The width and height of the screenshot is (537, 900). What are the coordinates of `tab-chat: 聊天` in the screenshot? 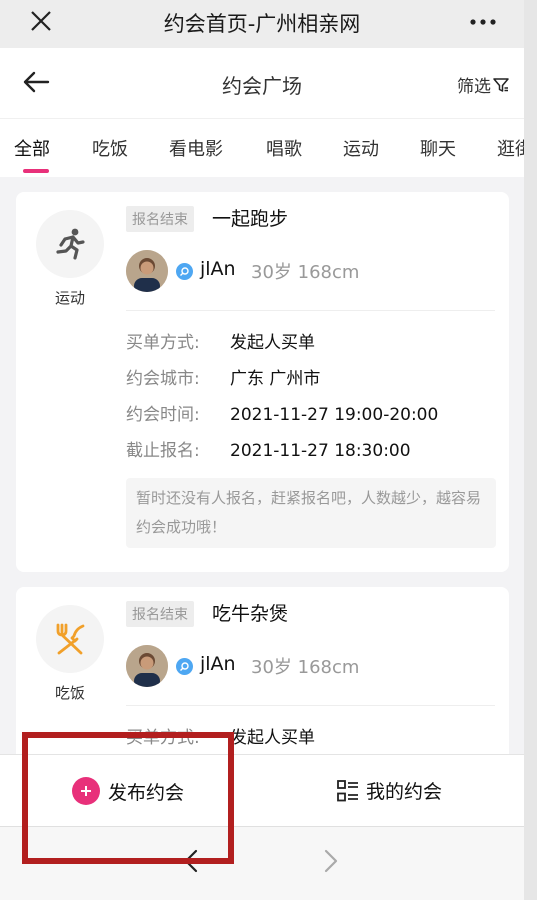 It's located at (438, 148).